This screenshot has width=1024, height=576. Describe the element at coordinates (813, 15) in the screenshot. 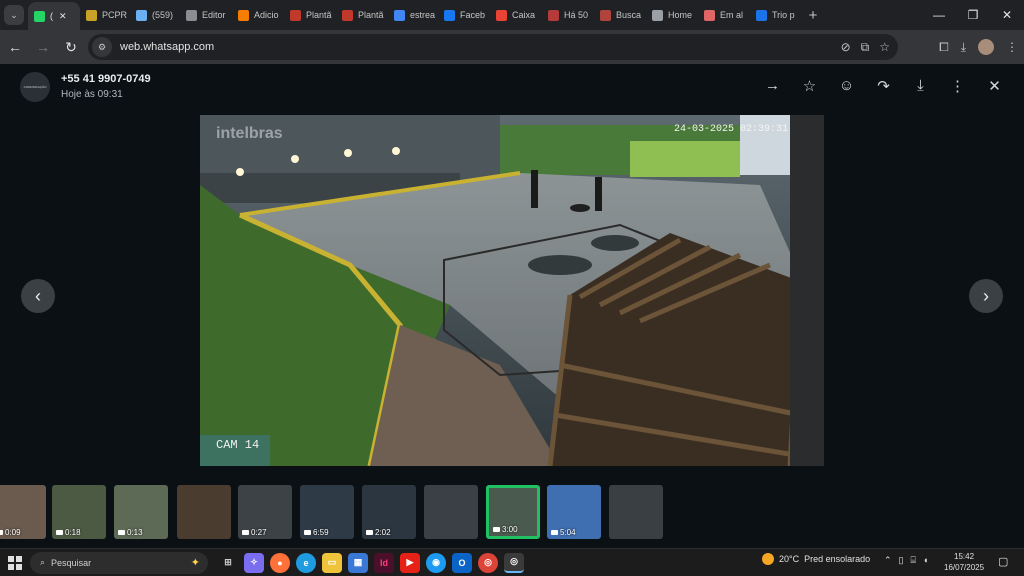

I see `new-tab-button: +` at that location.